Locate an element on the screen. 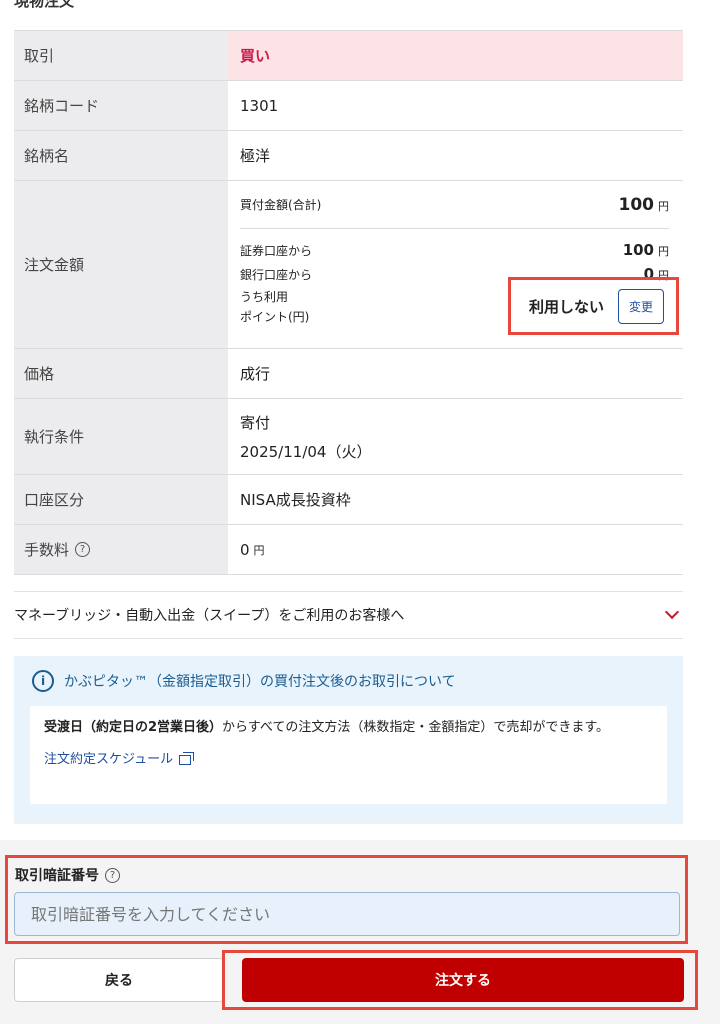 This screenshot has height=1024, width=720. row-fee: 手数料 ? 0円 is located at coordinates (348, 550).